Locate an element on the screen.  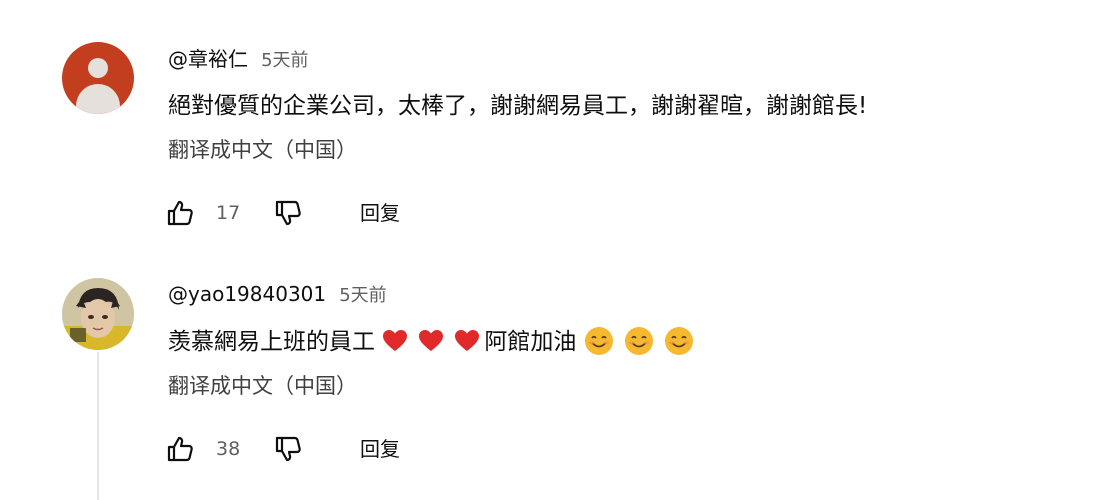
comment-header: @章裕仁 5天前 is located at coordinates (238, 59).